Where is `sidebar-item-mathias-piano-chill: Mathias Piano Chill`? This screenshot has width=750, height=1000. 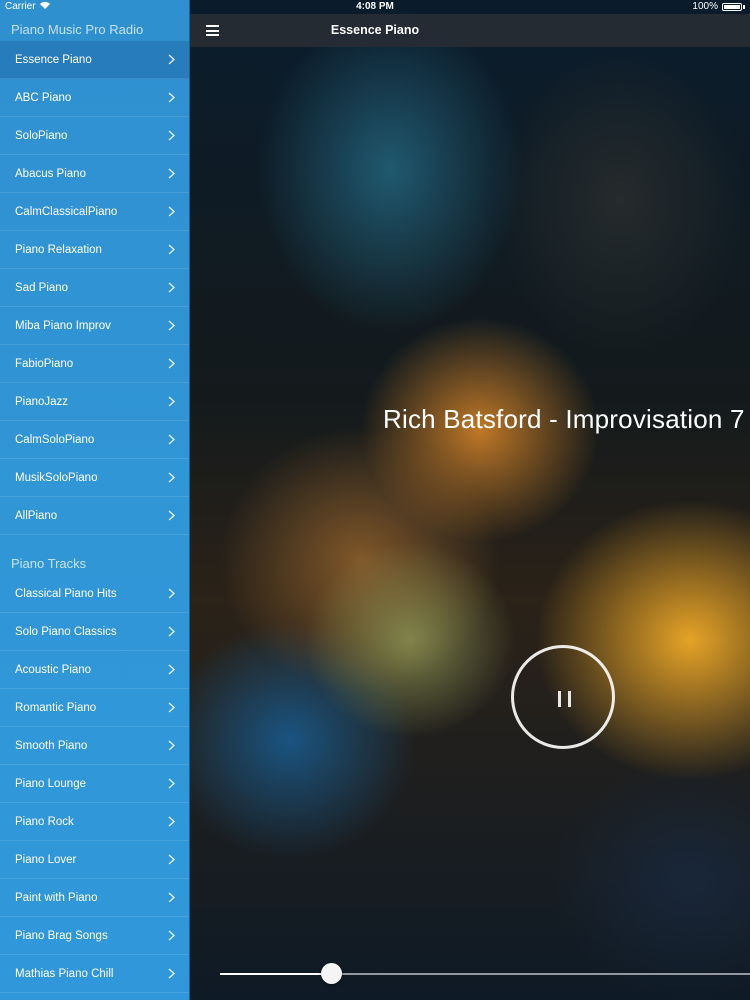 sidebar-item-mathias-piano-chill: Mathias Piano Chill is located at coordinates (94, 974).